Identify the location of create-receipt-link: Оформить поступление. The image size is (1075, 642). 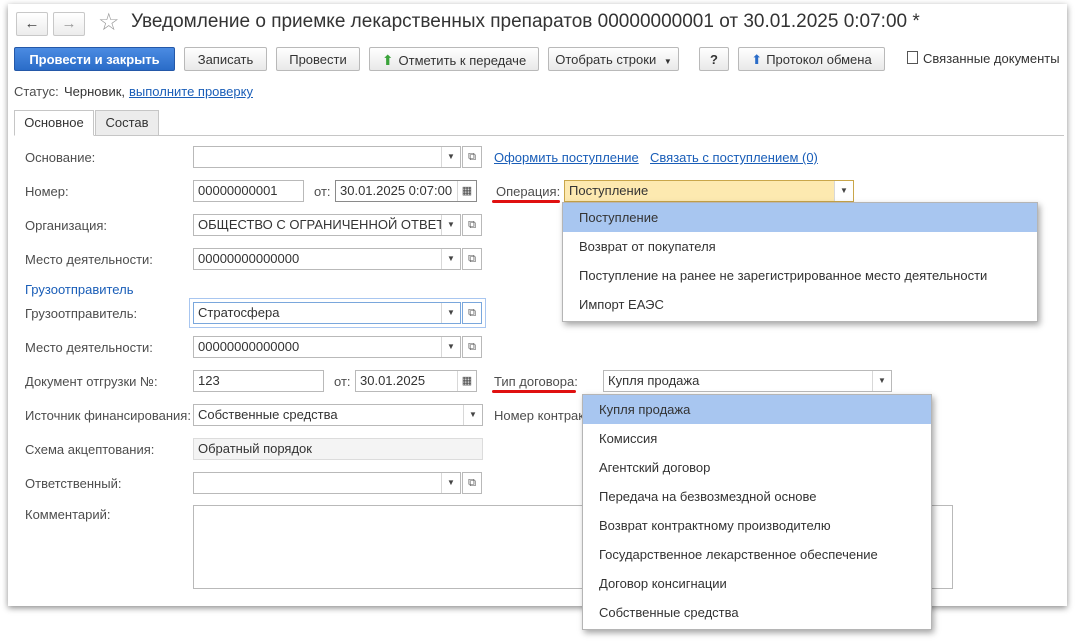
(566, 157).